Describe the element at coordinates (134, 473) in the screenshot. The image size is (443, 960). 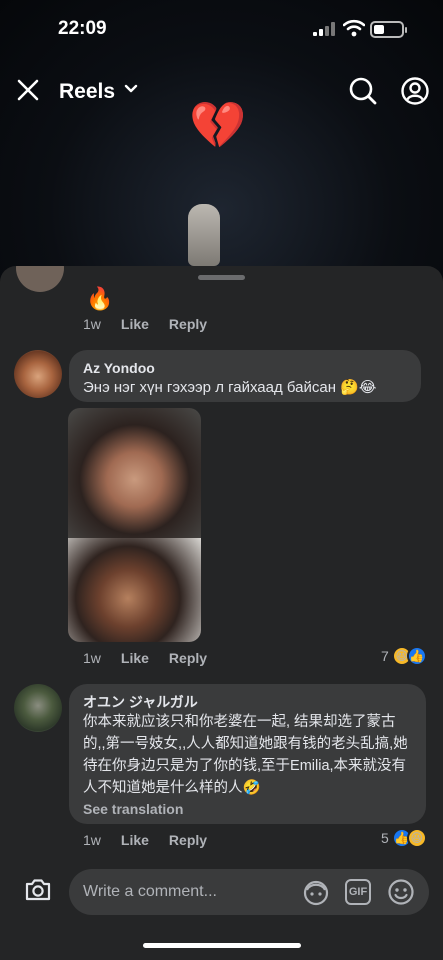
I see `comment-photo-top` at that location.